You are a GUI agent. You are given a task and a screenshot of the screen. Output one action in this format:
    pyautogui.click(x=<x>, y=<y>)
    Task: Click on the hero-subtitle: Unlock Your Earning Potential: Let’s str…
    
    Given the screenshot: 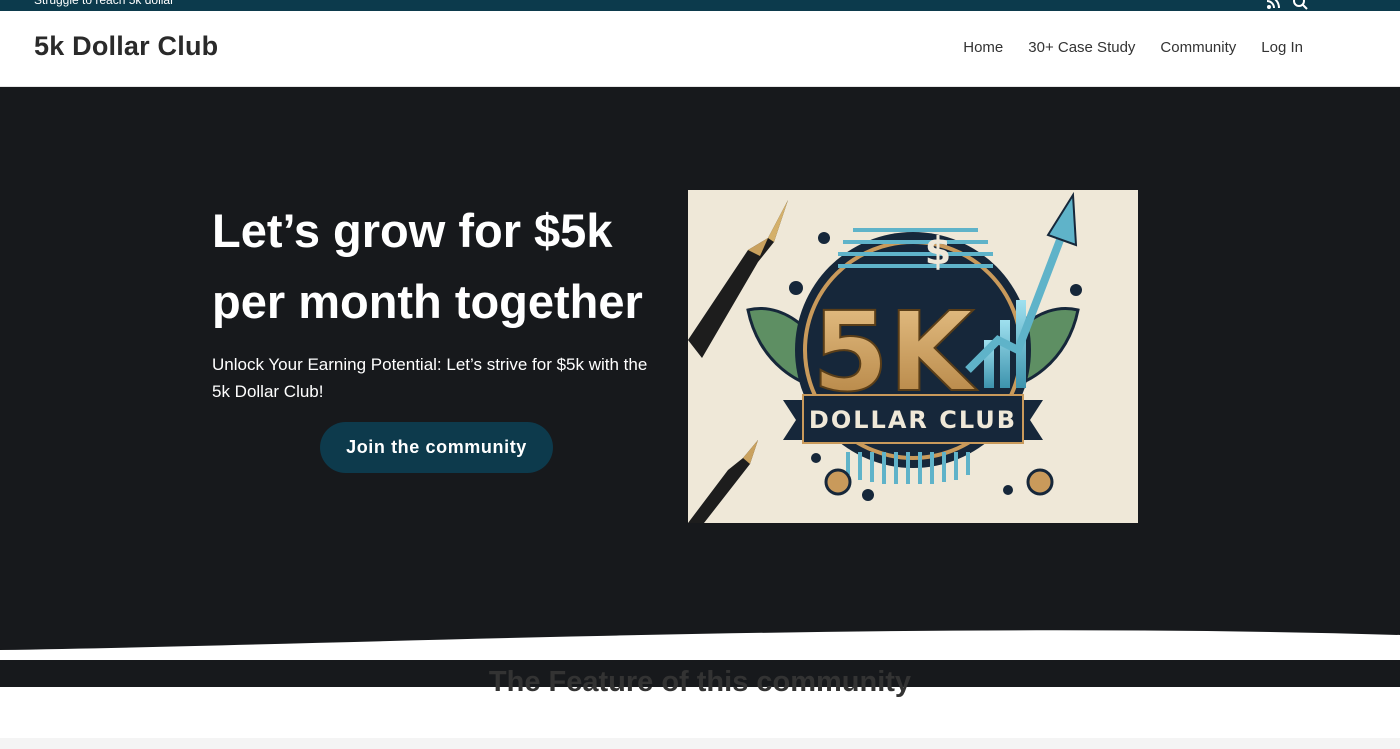 What is the action you would take?
    pyautogui.click(x=430, y=378)
    